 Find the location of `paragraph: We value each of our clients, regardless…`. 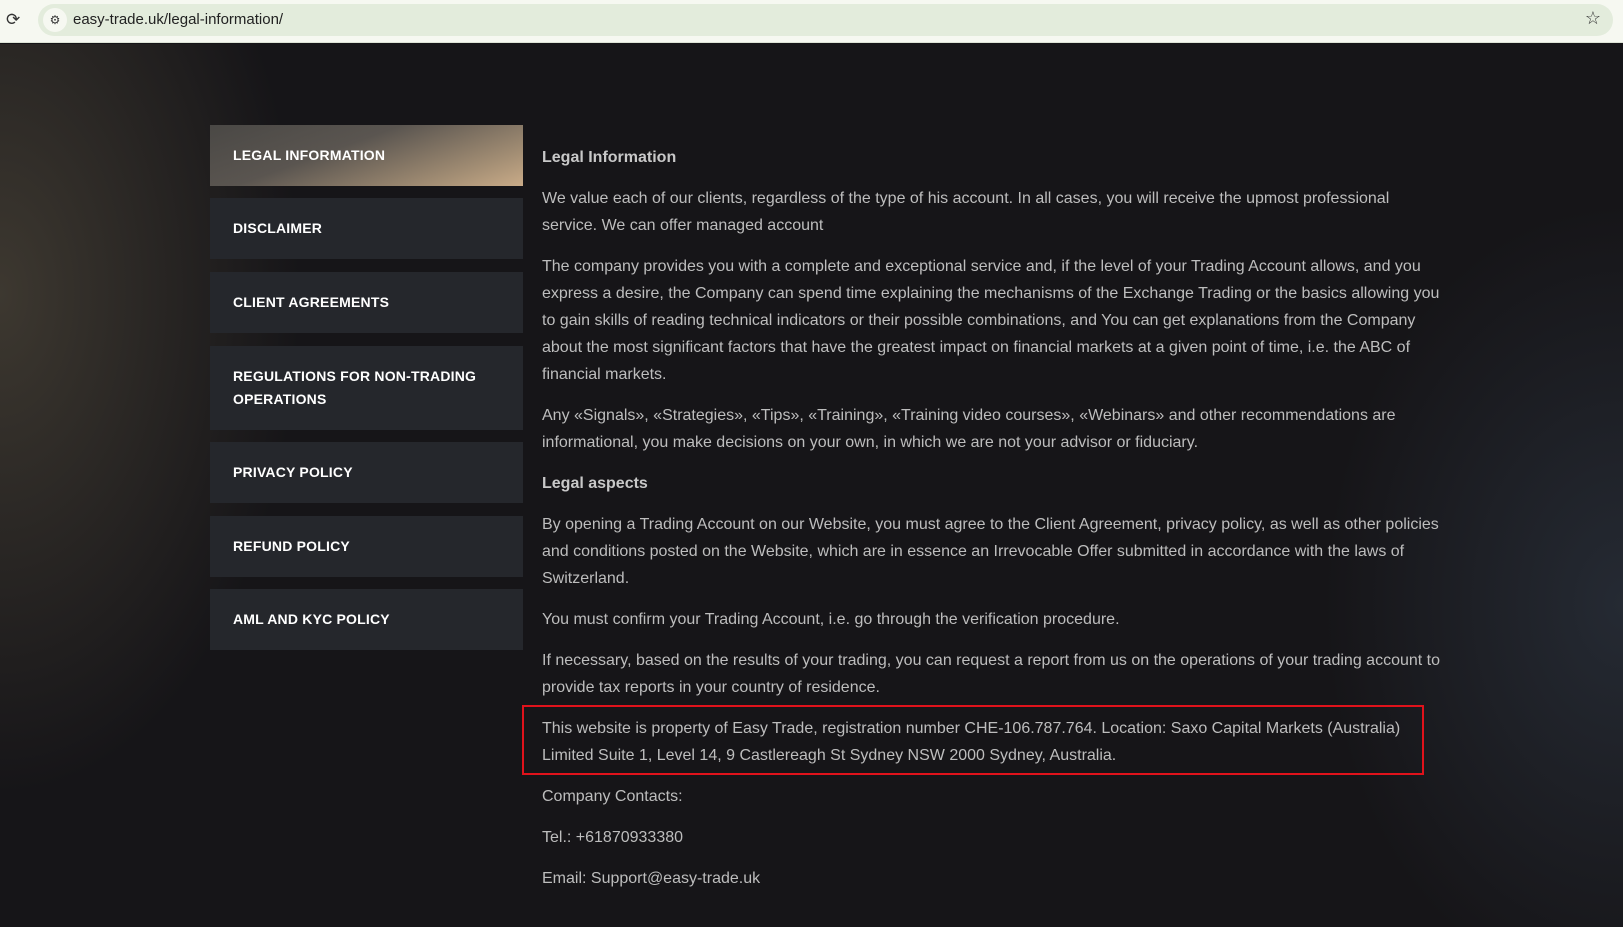

paragraph: We value each of our clients, regardless… is located at coordinates (966, 212).